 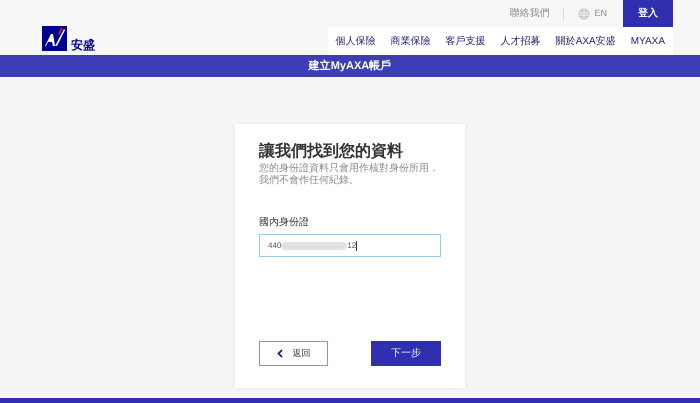 What do you see at coordinates (350, 245) in the screenshot?
I see `id-input-field: 440 12` at bounding box center [350, 245].